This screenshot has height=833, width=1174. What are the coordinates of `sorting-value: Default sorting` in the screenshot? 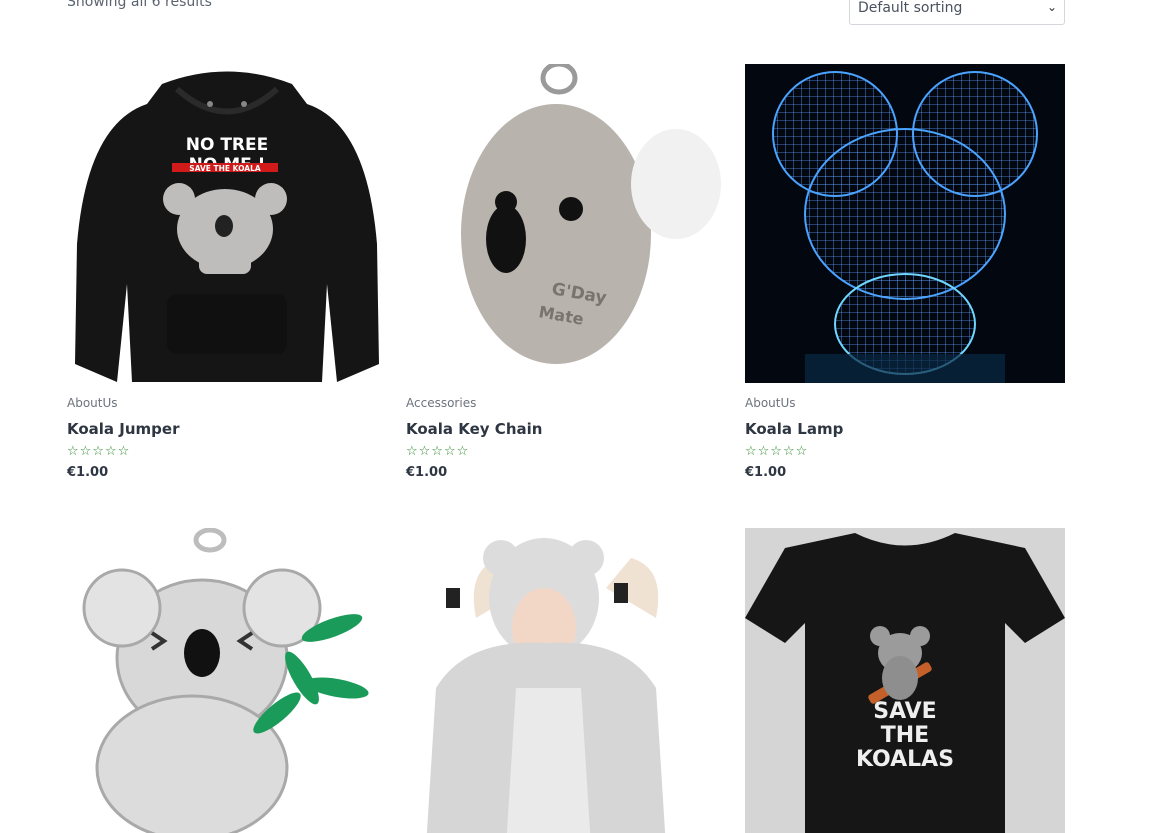 It's located at (910, 8).